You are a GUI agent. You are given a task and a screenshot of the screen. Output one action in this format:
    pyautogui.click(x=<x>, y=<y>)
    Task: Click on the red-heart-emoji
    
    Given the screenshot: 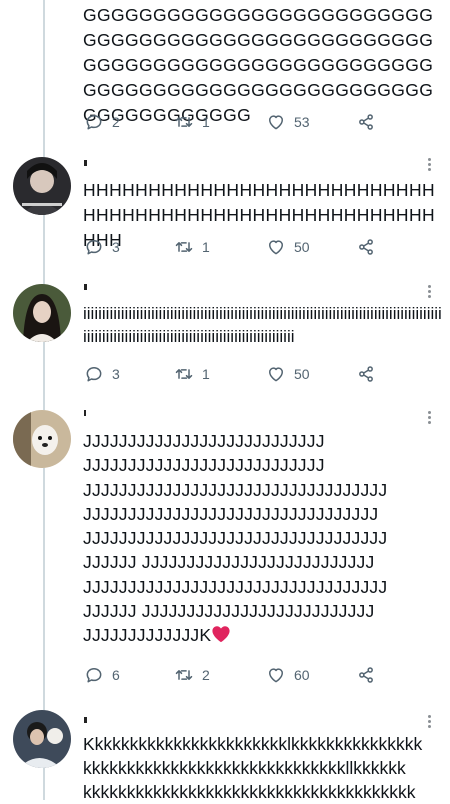 What is the action you would take?
    pyautogui.click(x=221, y=637)
    